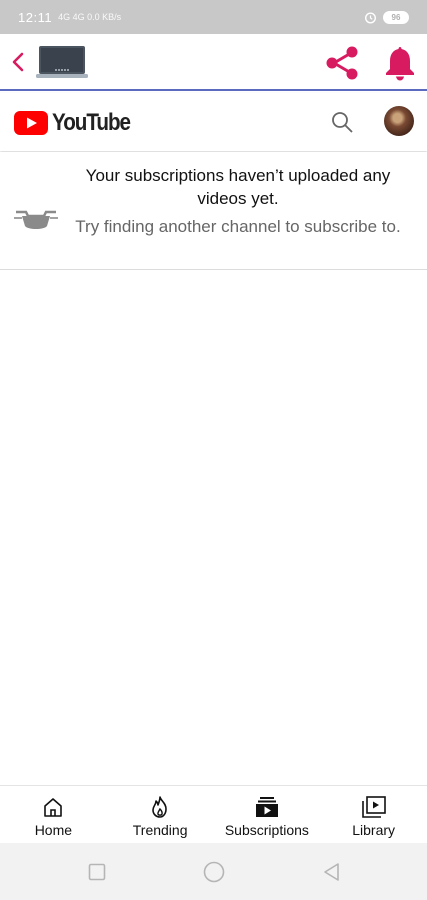 The image size is (427, 900). Describe the element at coordinates (159, 807) in the screenshot. I see `trending-flame-icon` at that location.